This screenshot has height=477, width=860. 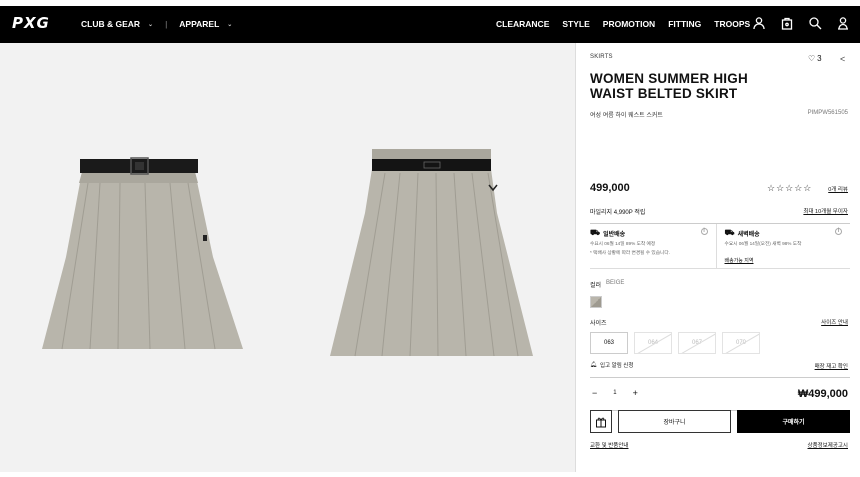 What do you see at coordinates (801, 23) in the screenshot?
I see `header-icons` at bounding box center [801, 23].